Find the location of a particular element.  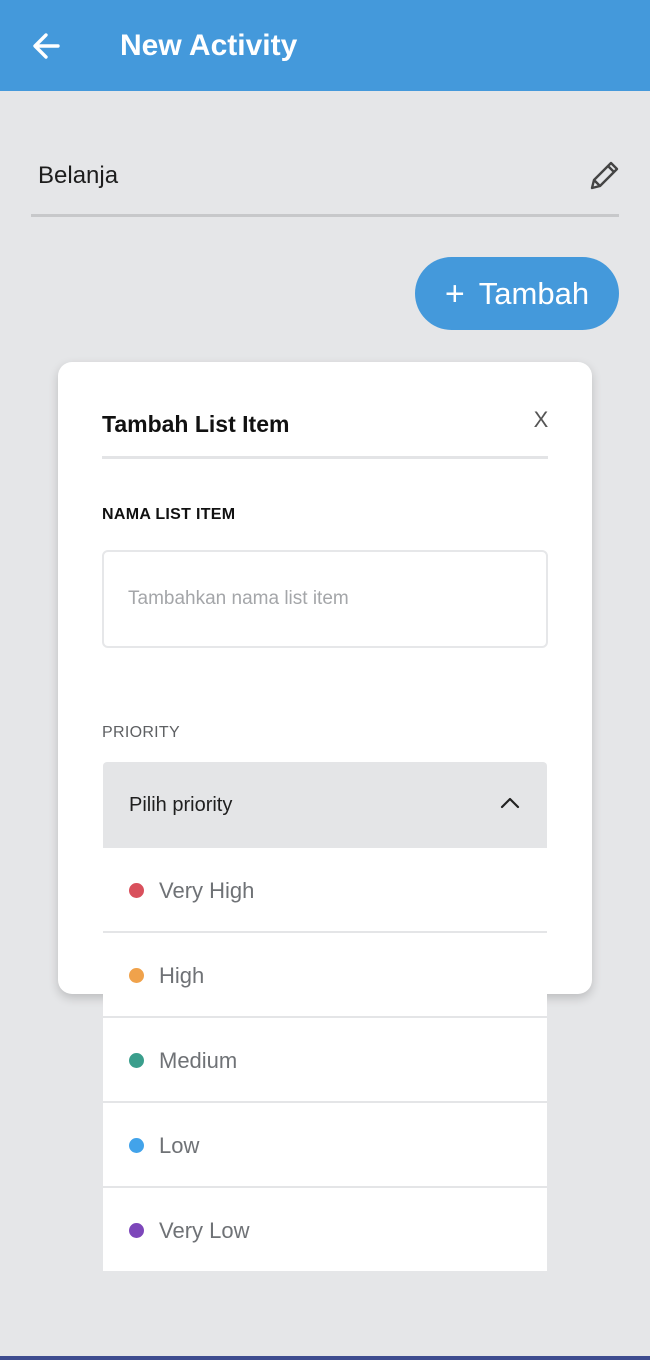

priority-option-label: Very Low is located at coordinates (204, 1230).